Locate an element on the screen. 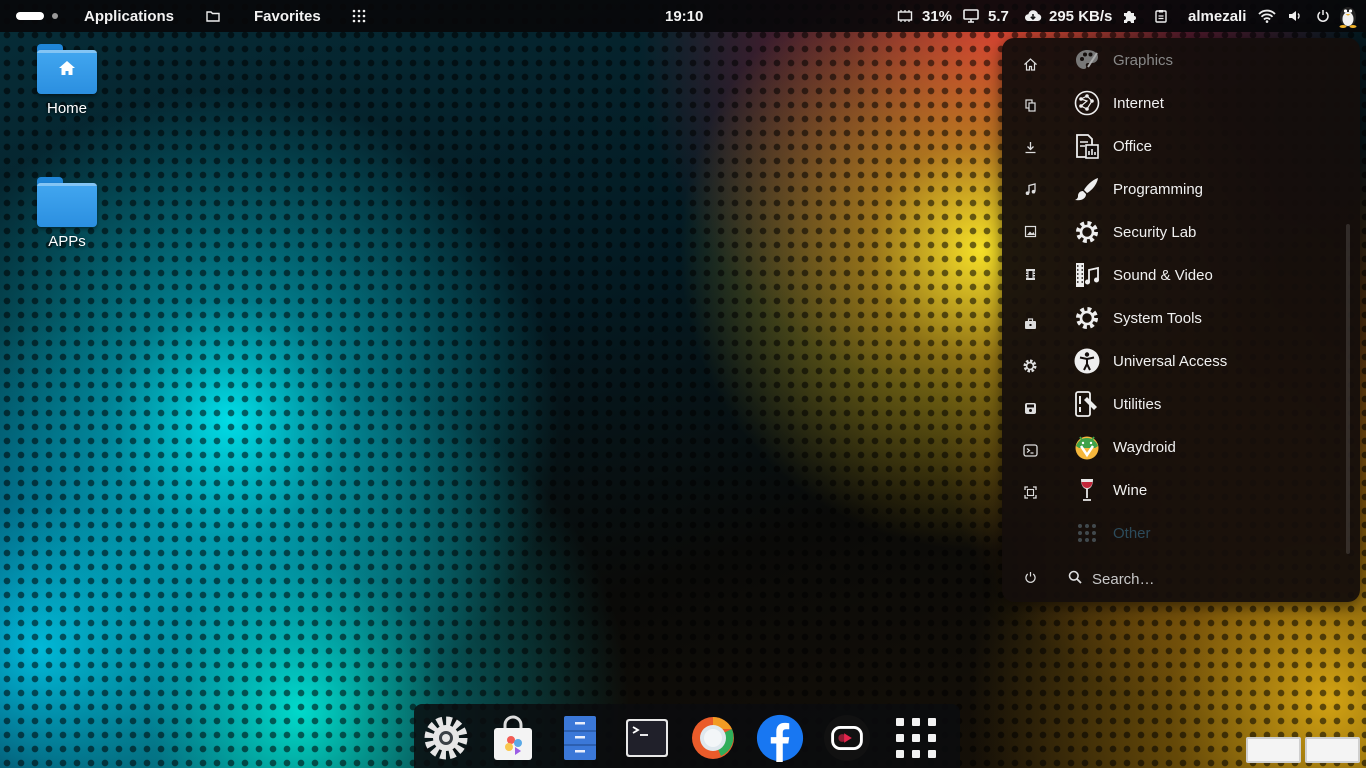 Image resolution: width=1366 pixels, height=768 pixels. folder-icon is located at coordinates (213, 16).